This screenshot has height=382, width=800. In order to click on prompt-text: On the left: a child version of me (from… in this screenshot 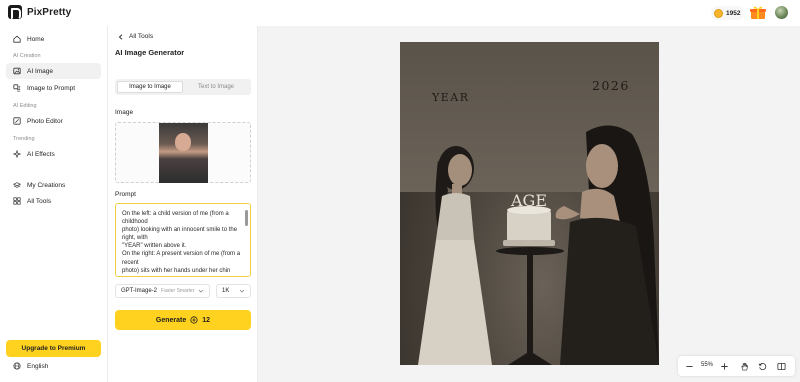, I will do `click(181, 242)`.